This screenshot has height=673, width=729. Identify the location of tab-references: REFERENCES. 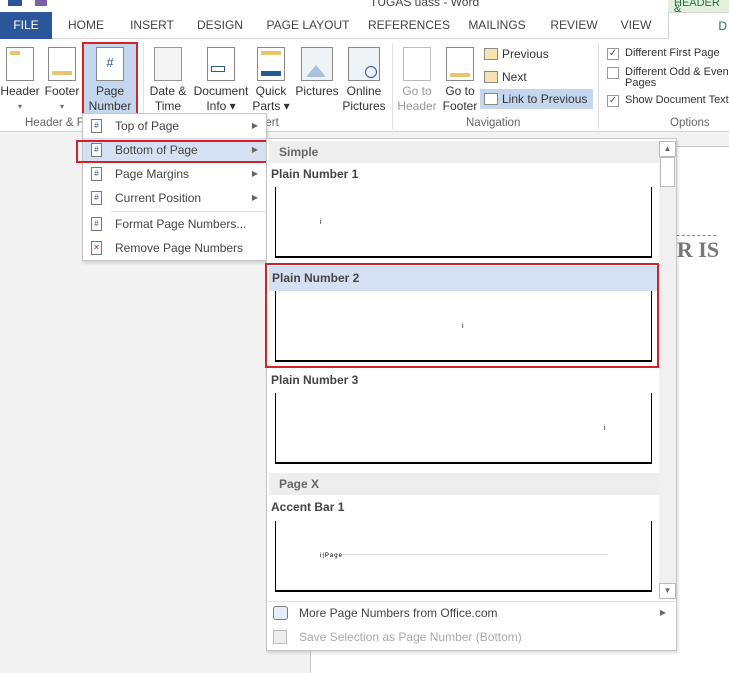
(409, 25).